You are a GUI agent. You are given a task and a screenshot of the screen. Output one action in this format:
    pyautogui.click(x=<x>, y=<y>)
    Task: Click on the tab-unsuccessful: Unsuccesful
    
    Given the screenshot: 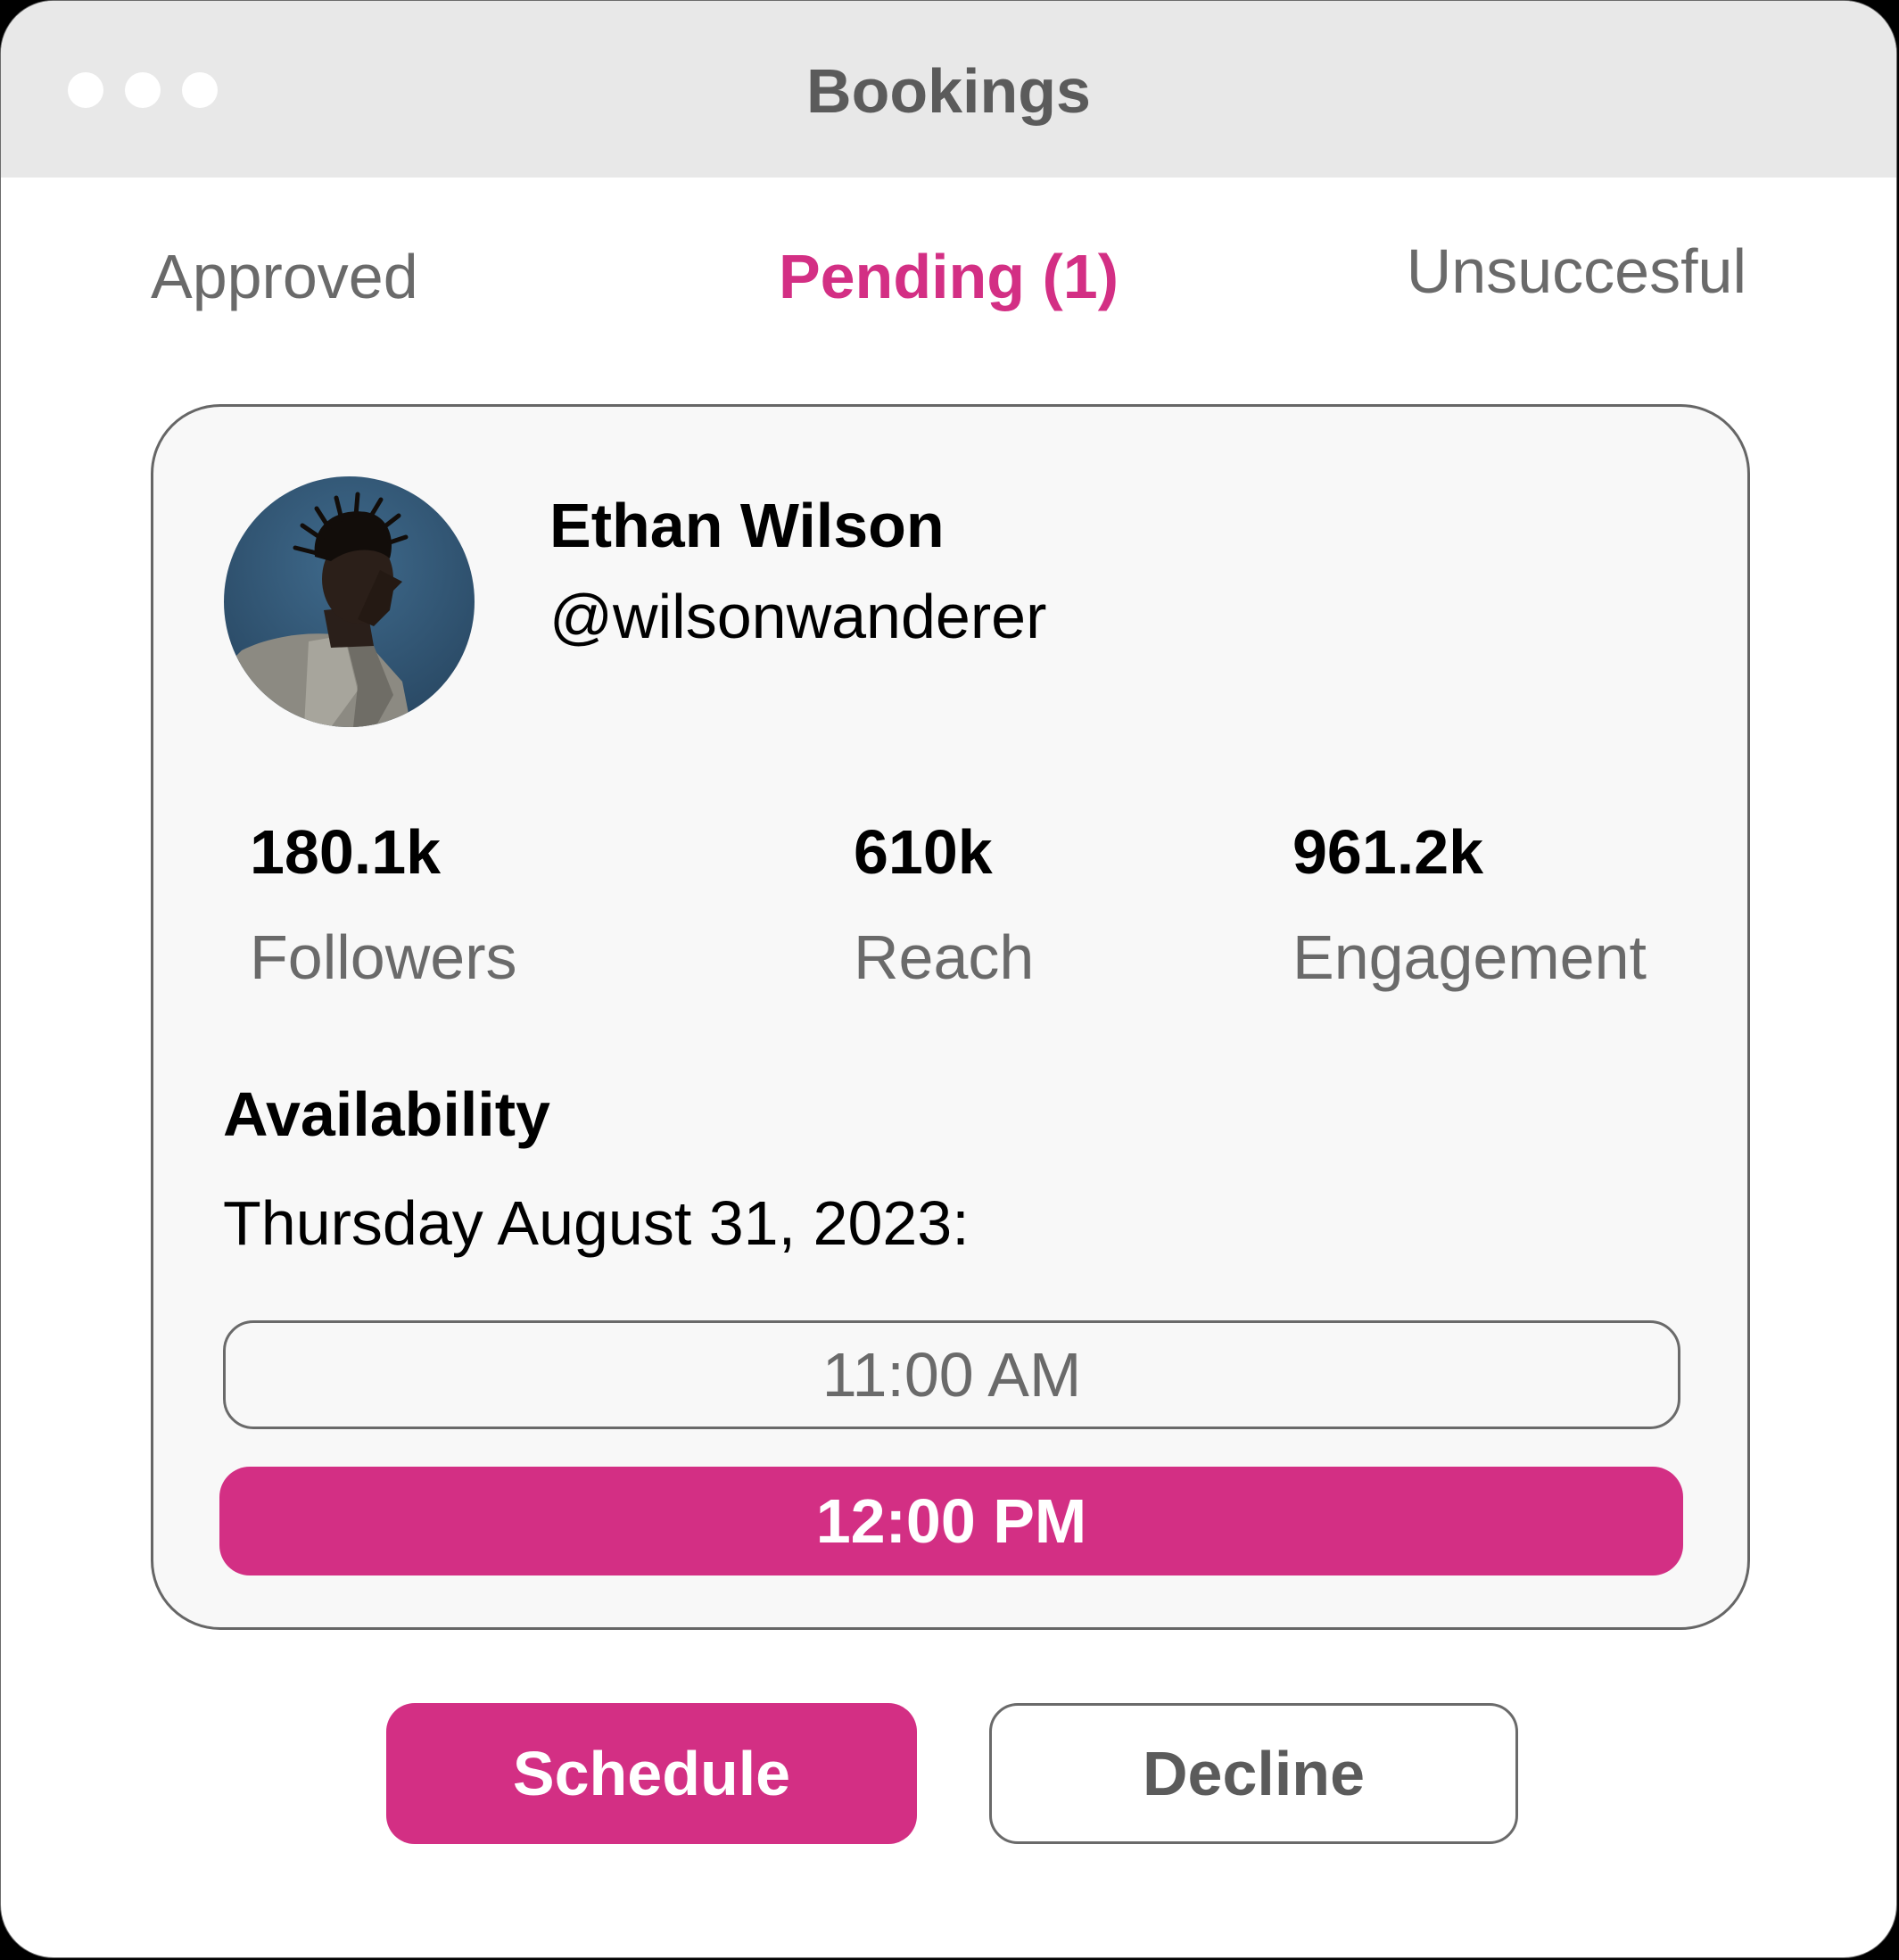 What is the action you would take?
    pyautogui.click(x=1576, y=271)
    